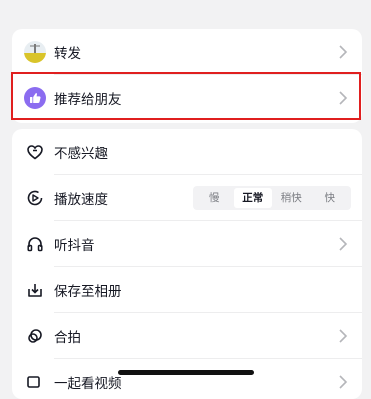 The image size is (371, 399). I want to click on home-indicator, so click(186, 372).